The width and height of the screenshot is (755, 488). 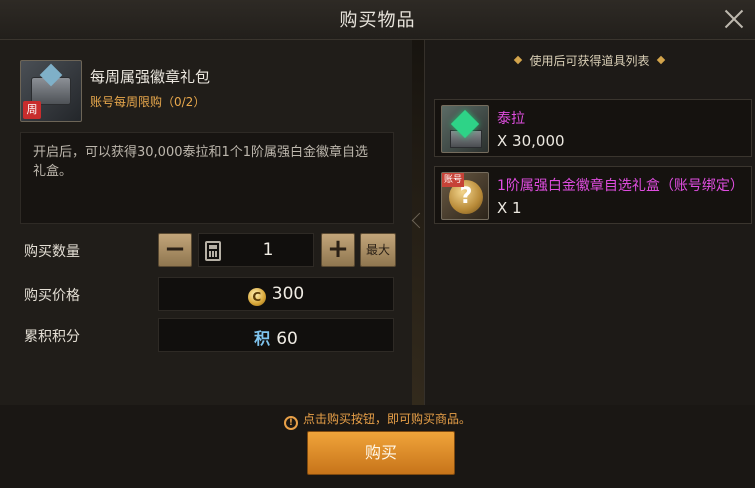 I want to click on chevron-left-icon, so click(x=419, y=223).